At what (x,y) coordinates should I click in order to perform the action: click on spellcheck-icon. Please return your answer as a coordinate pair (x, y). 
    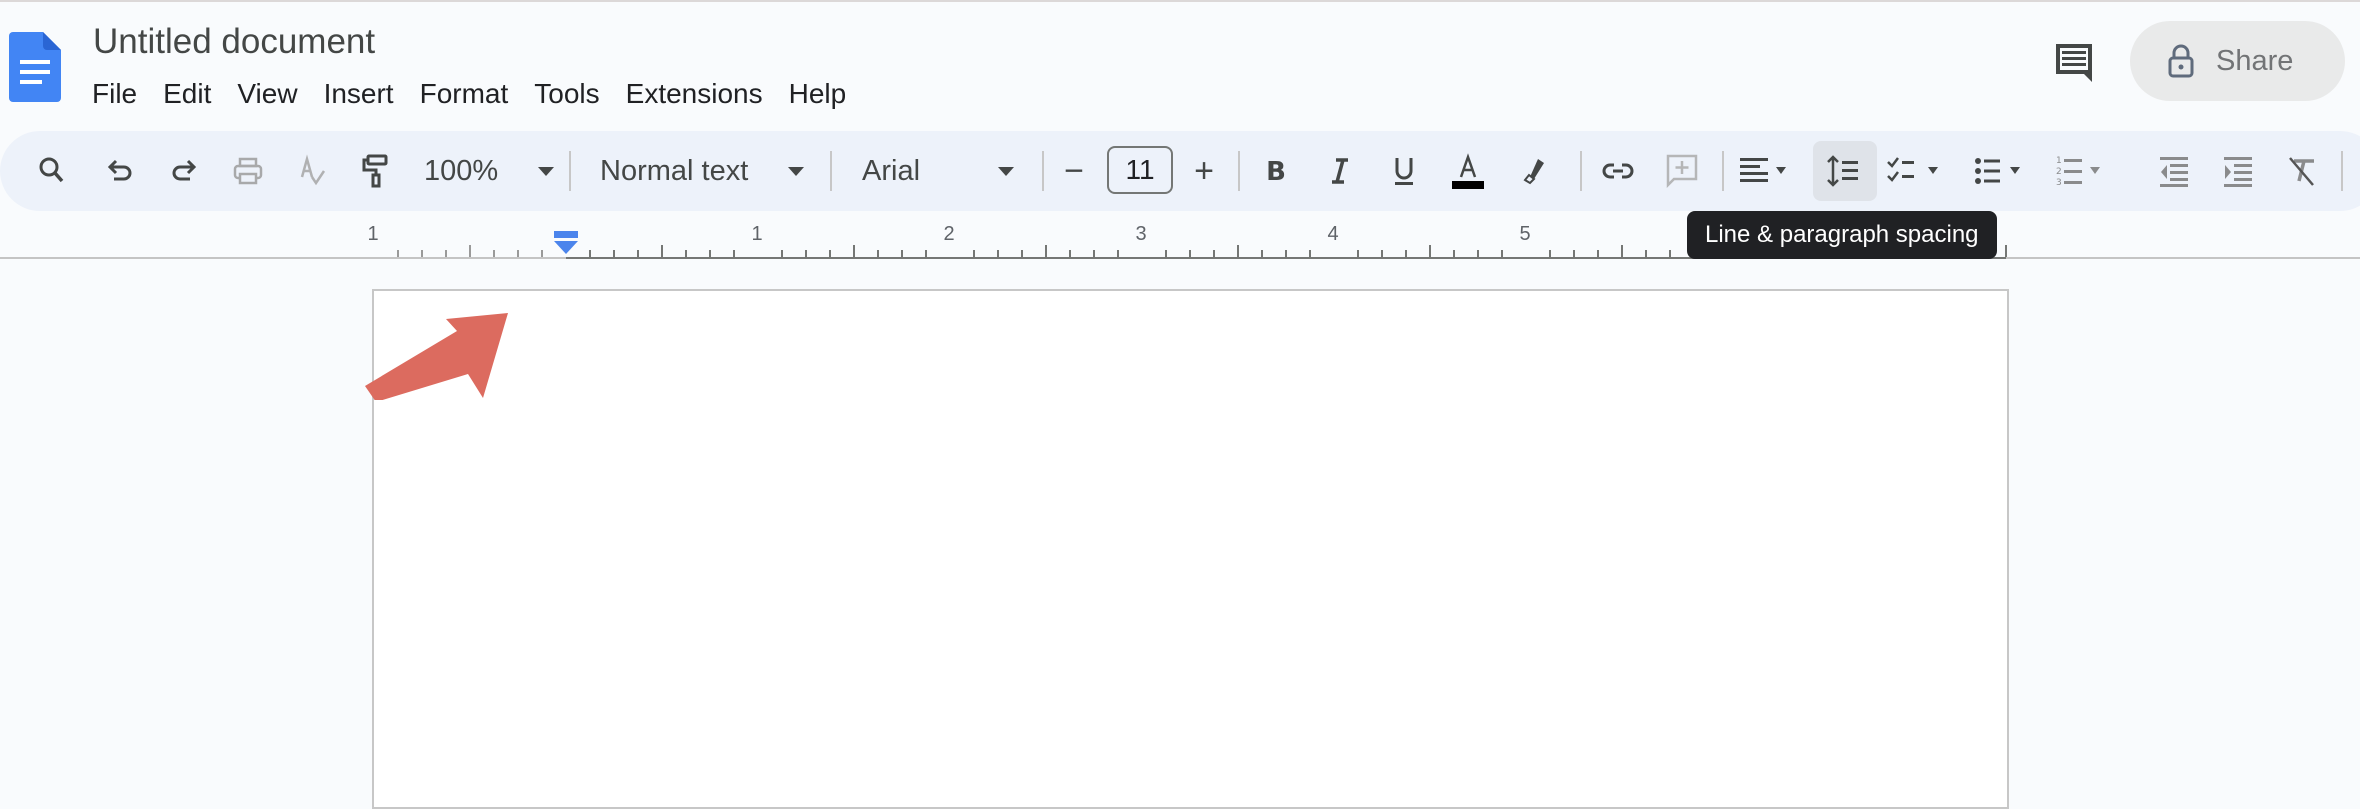
    Looking at the image, I should click on (313, 170).